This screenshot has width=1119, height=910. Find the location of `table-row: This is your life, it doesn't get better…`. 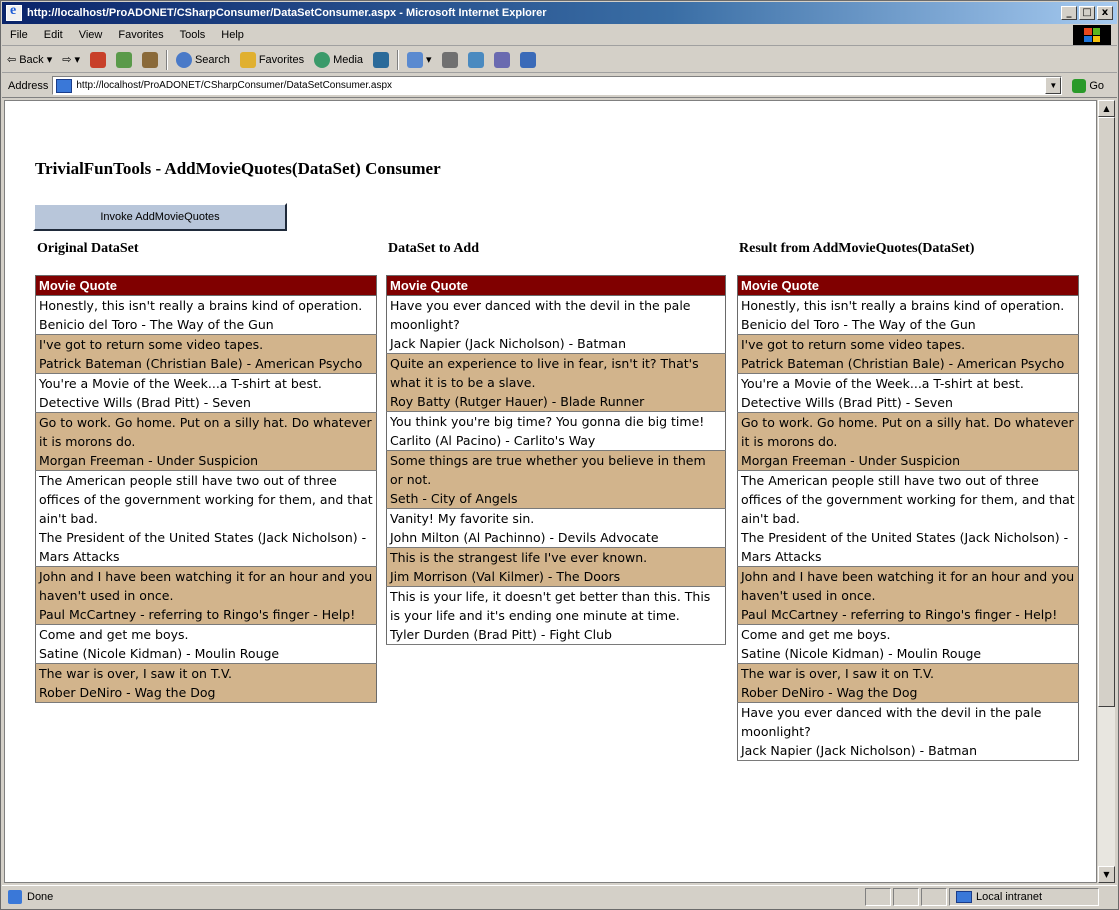

table-row: This is your life, it doesn't get better… is located at coordinates (556, 615).